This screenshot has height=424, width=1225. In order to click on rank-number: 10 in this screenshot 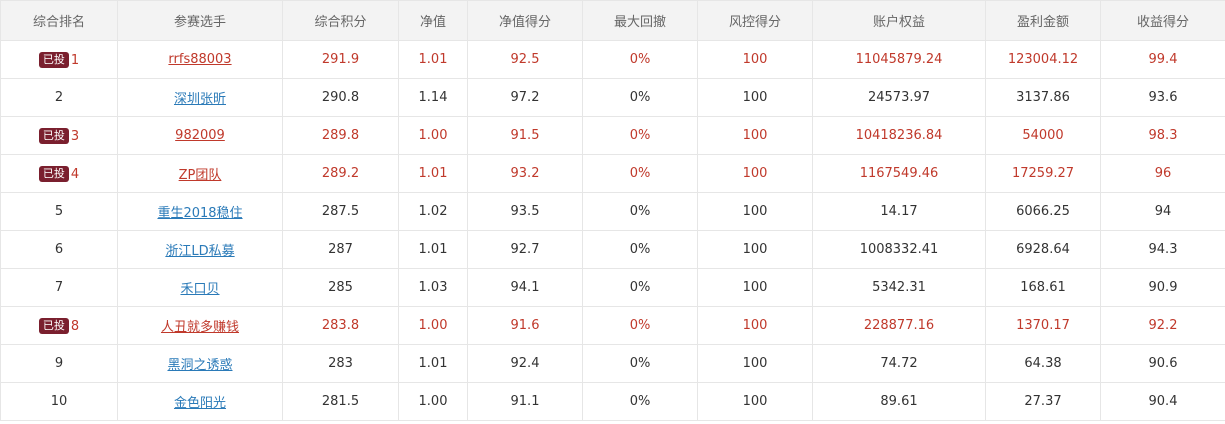, I will do `click(59, 401)`.